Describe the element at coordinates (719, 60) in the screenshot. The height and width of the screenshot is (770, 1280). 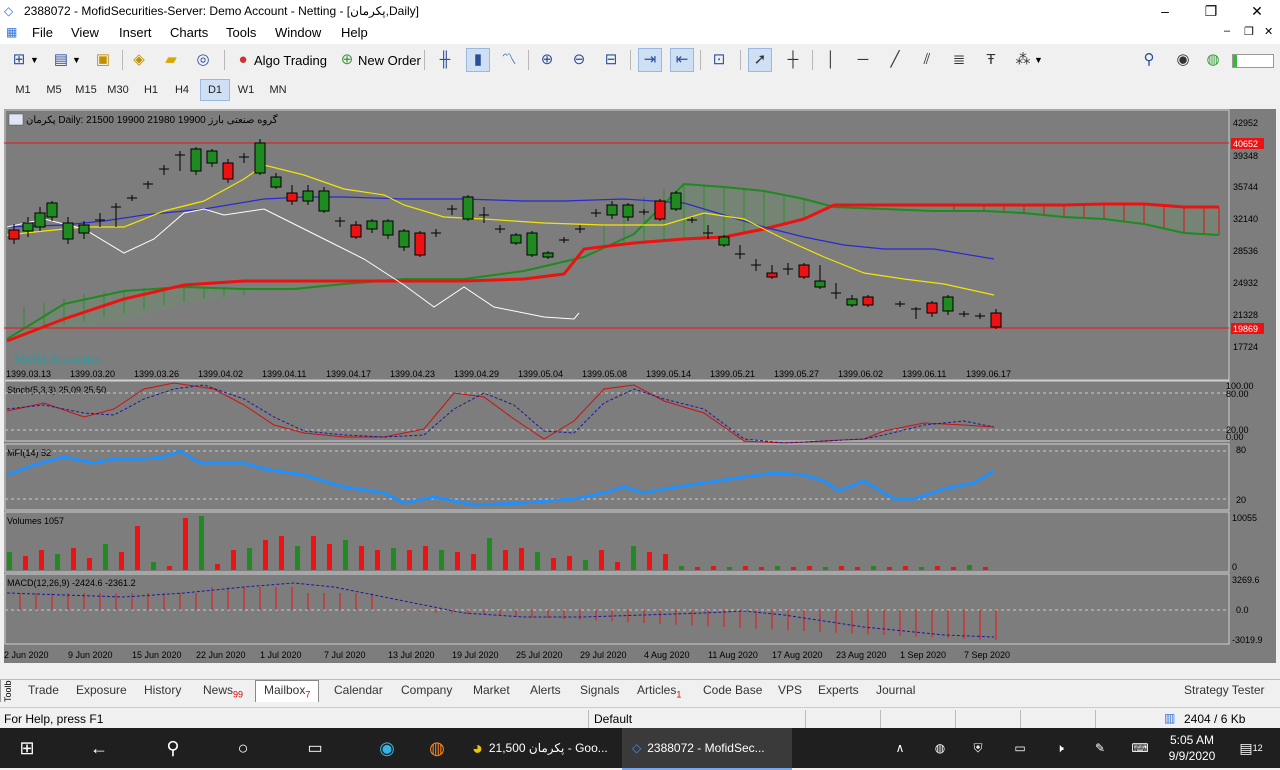
I see `templates-button: ⊡` at that location.